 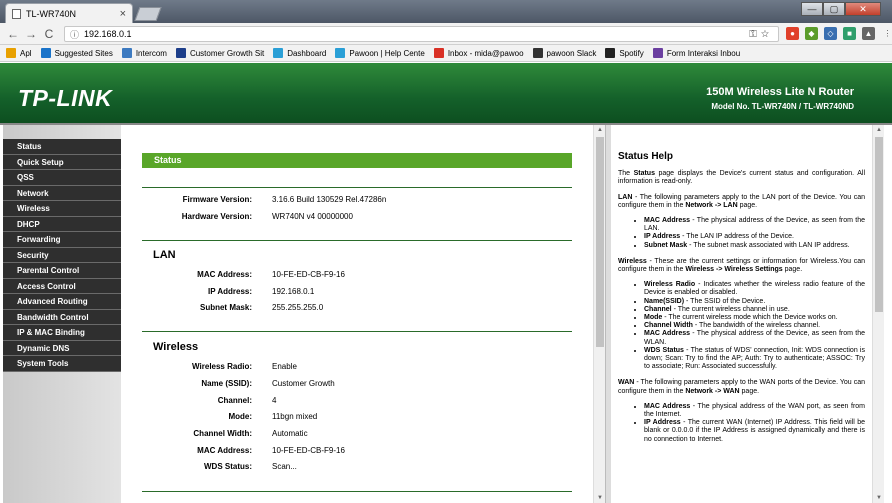 I want to click on ssid-value: Customer Growth, so click(x=303, y=383).